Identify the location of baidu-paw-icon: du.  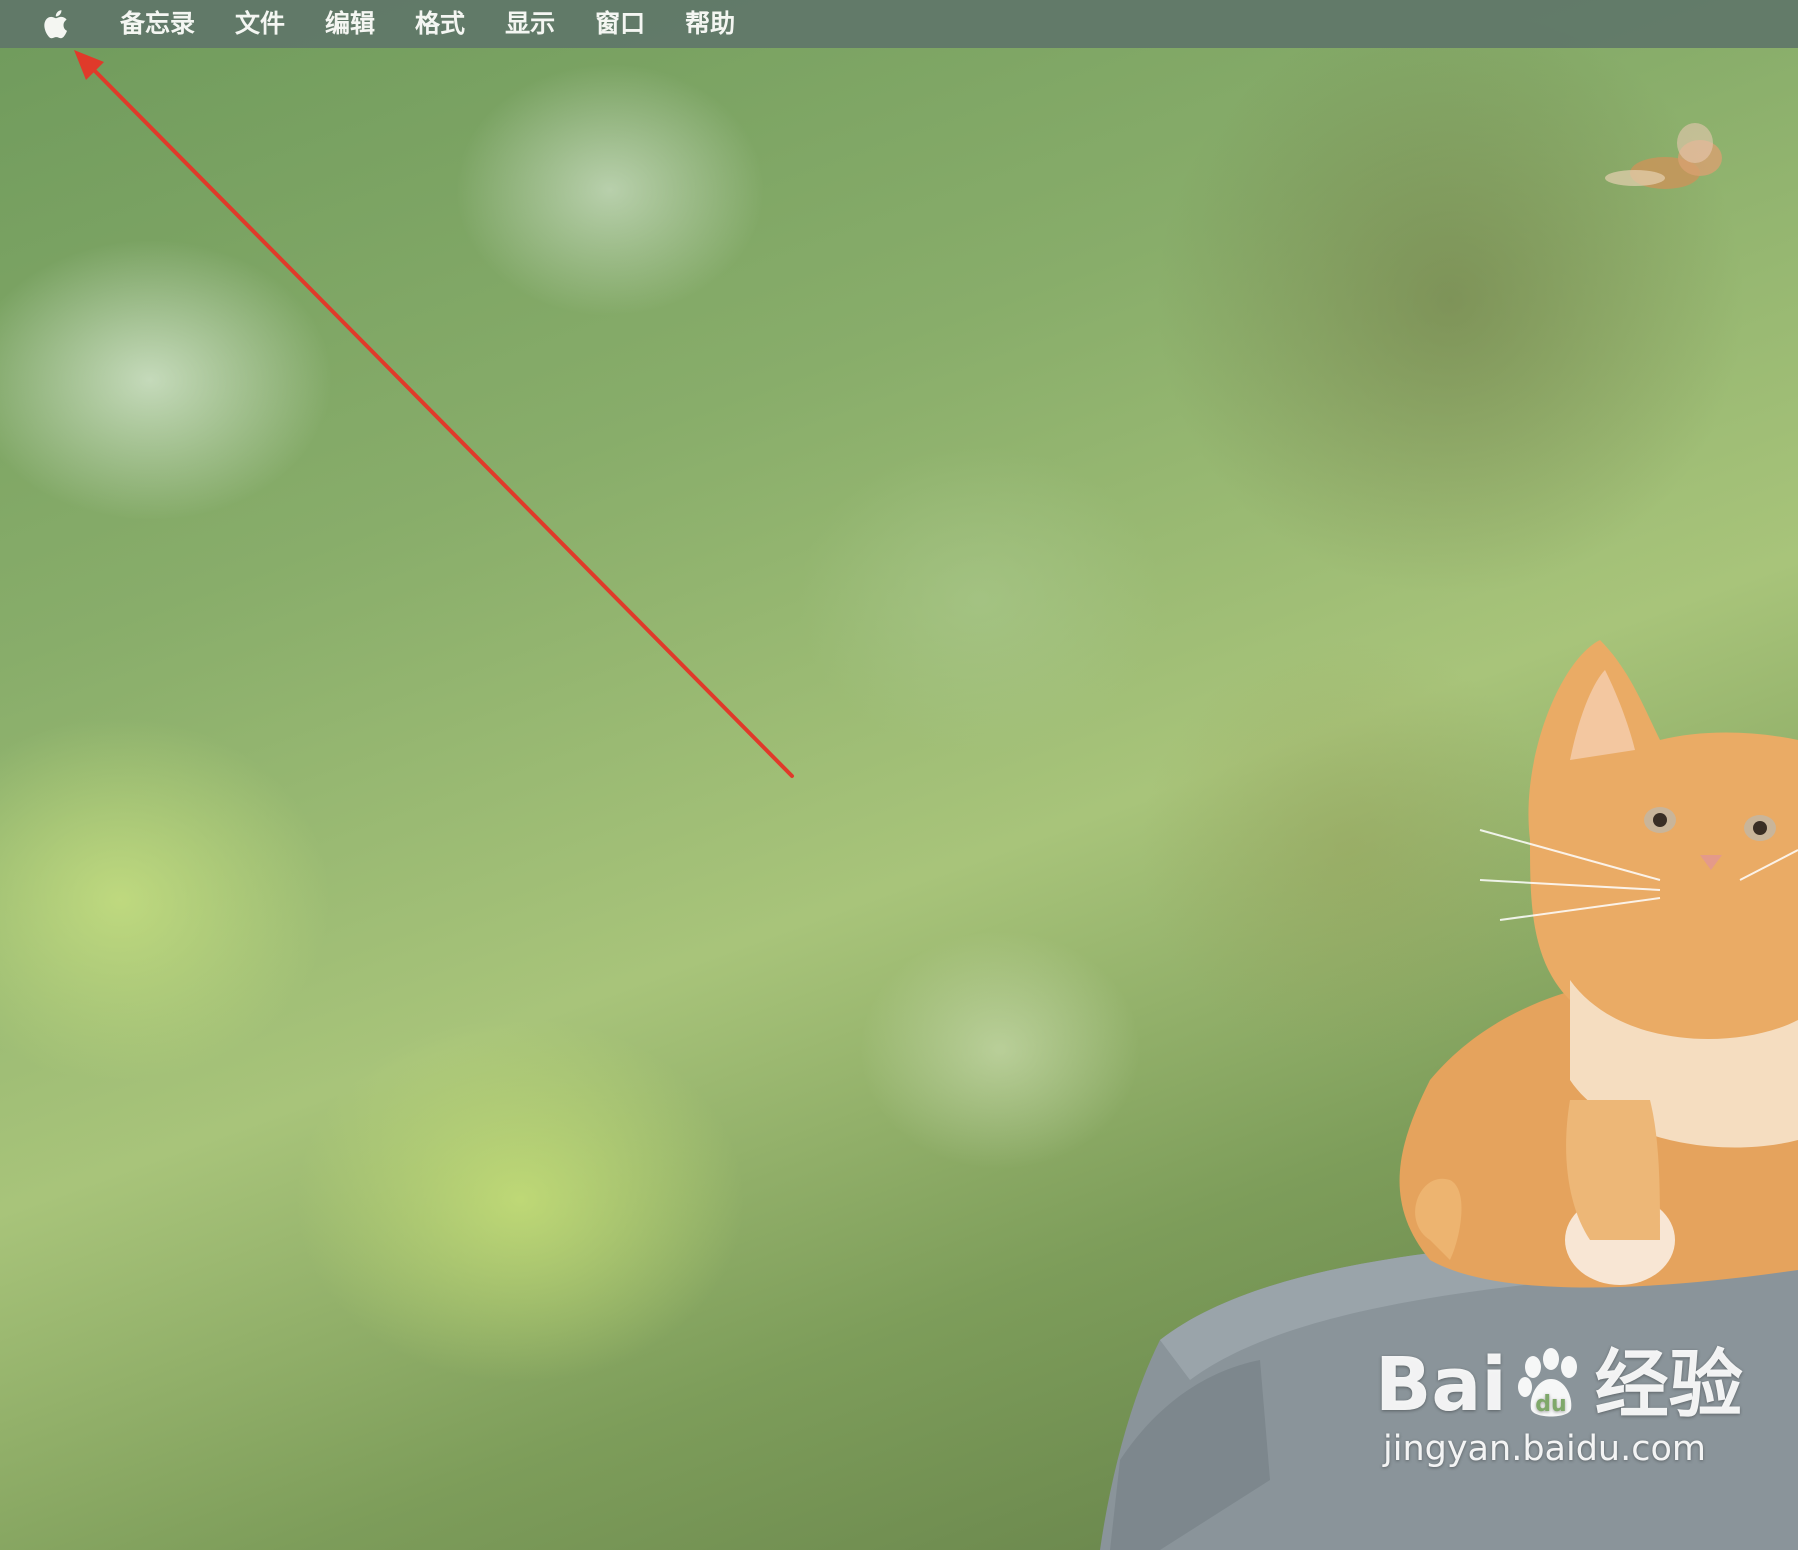
(1547, 1382).